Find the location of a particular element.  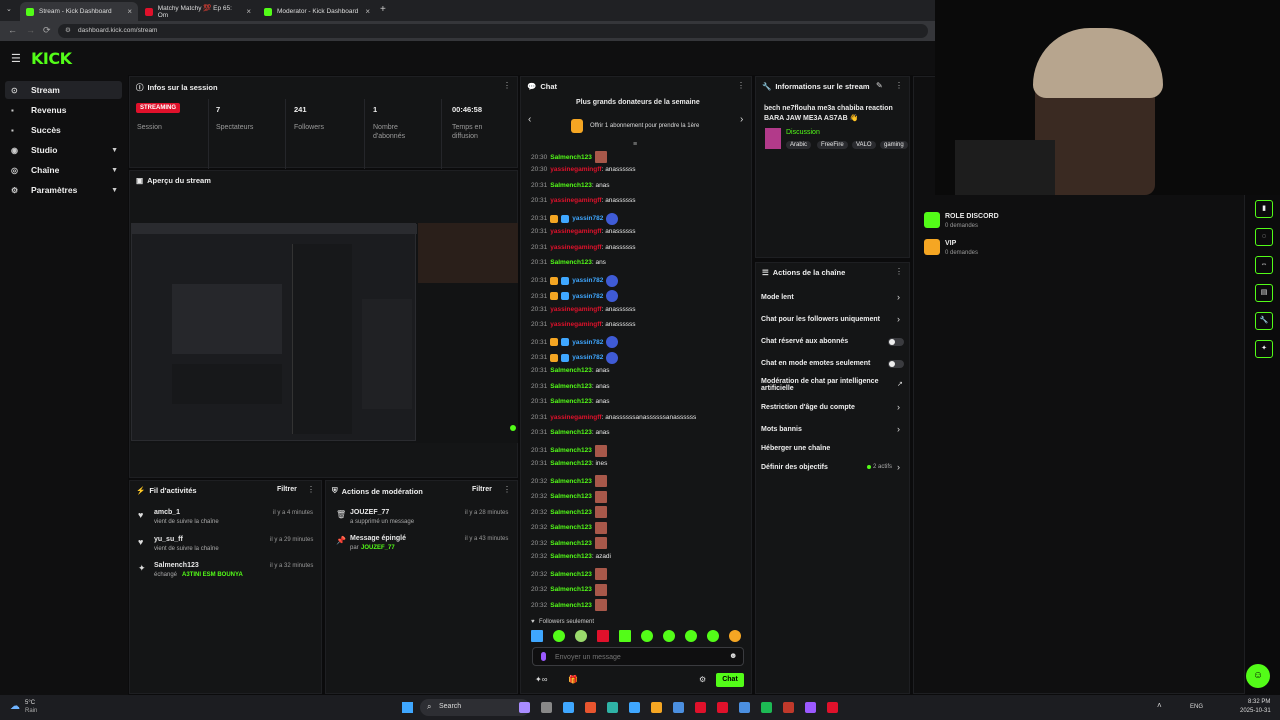

new-tab-button: + is located at coordinates (383, 9).